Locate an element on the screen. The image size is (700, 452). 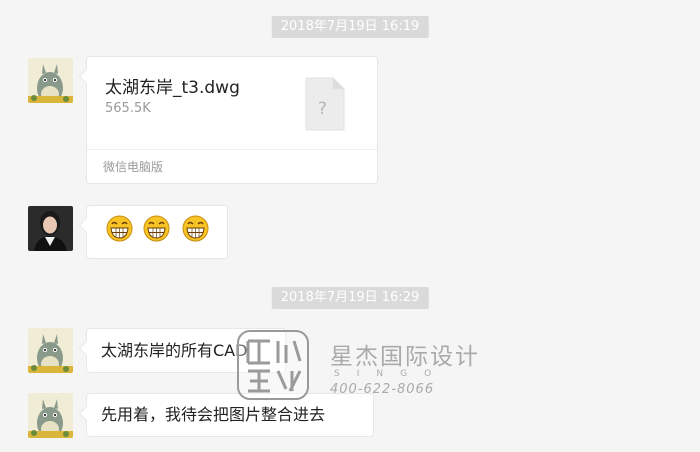
text-message-bubble: 先用着，我待会把图片整合进去 is located at coordinates (230, 415).